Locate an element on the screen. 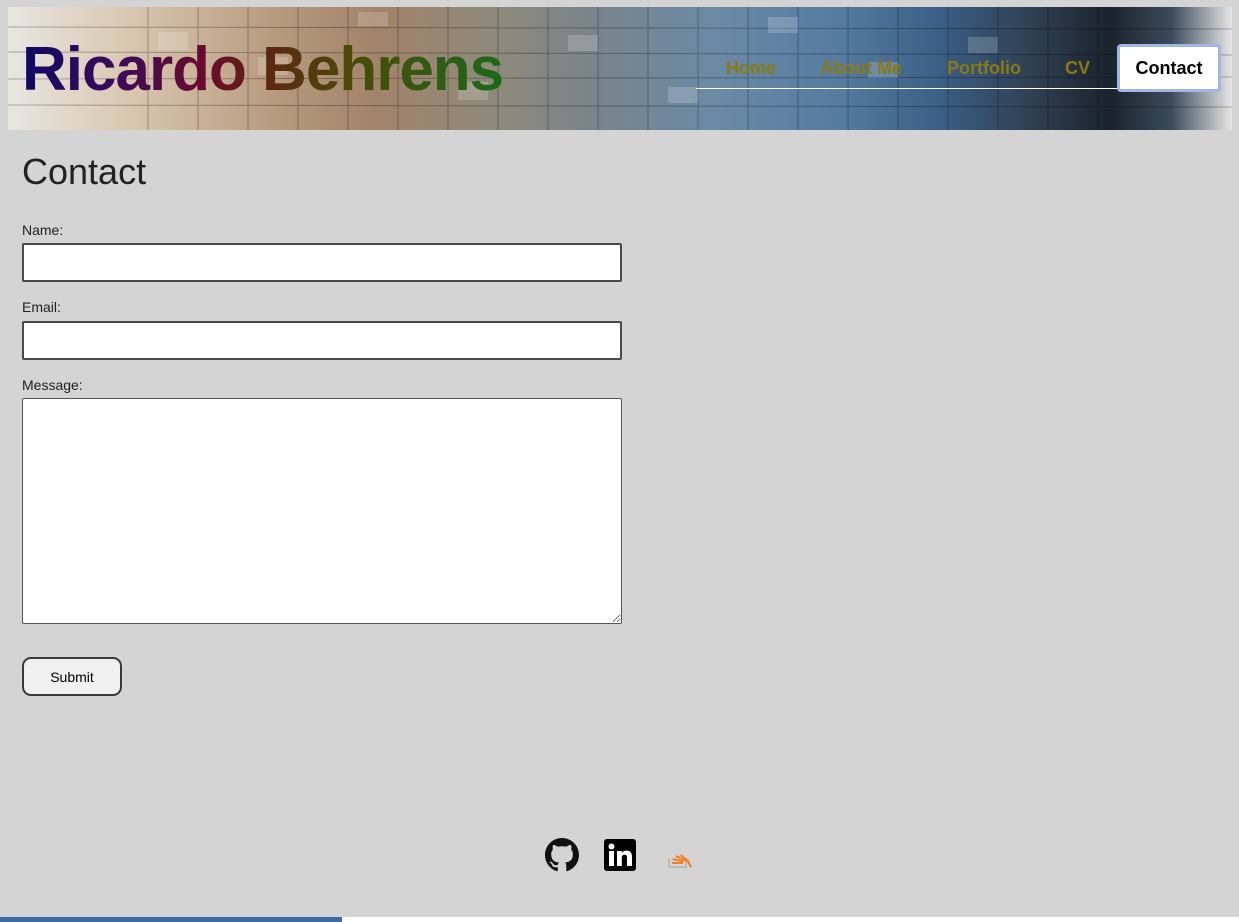 The image size is (1239, 922). nav-portfolio: Portfolio is located at coordinates (984, 68).